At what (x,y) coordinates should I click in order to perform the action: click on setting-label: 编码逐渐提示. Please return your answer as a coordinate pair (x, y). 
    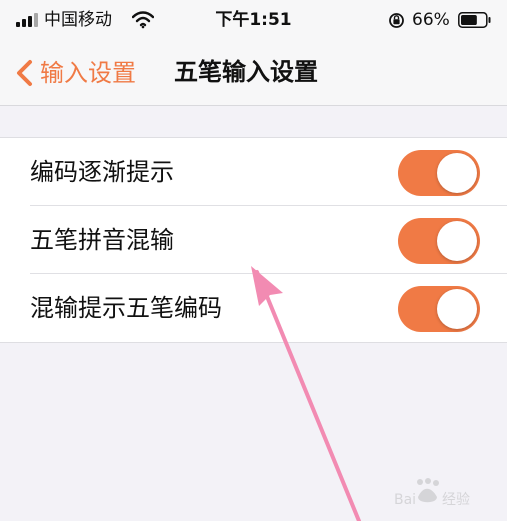
    Looking at the image, I should click on (102, 172).